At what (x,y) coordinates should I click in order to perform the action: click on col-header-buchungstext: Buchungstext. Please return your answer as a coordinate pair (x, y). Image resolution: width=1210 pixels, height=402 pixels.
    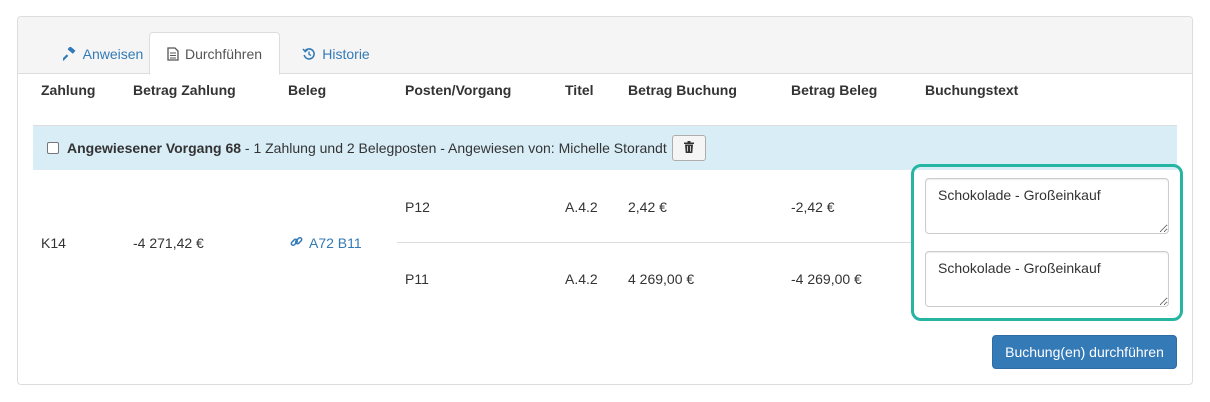
    Looking at the image, I should click on (972, 90).